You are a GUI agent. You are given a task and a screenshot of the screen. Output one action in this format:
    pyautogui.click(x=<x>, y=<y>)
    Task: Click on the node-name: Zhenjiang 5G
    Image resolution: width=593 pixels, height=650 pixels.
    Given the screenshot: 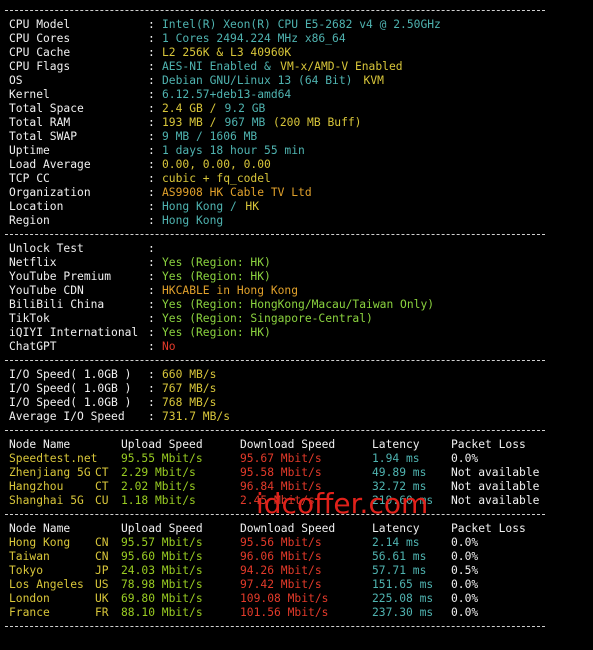 What is the action you would take?
    pyautogui.click(x=50, y=472)
    